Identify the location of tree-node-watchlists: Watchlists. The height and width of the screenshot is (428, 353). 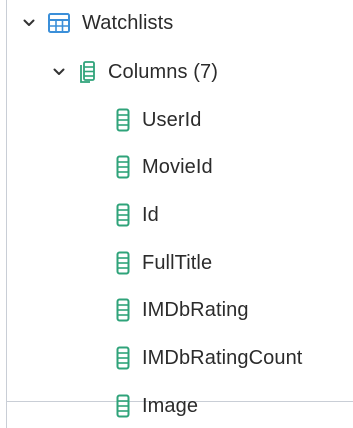
(96, 23).